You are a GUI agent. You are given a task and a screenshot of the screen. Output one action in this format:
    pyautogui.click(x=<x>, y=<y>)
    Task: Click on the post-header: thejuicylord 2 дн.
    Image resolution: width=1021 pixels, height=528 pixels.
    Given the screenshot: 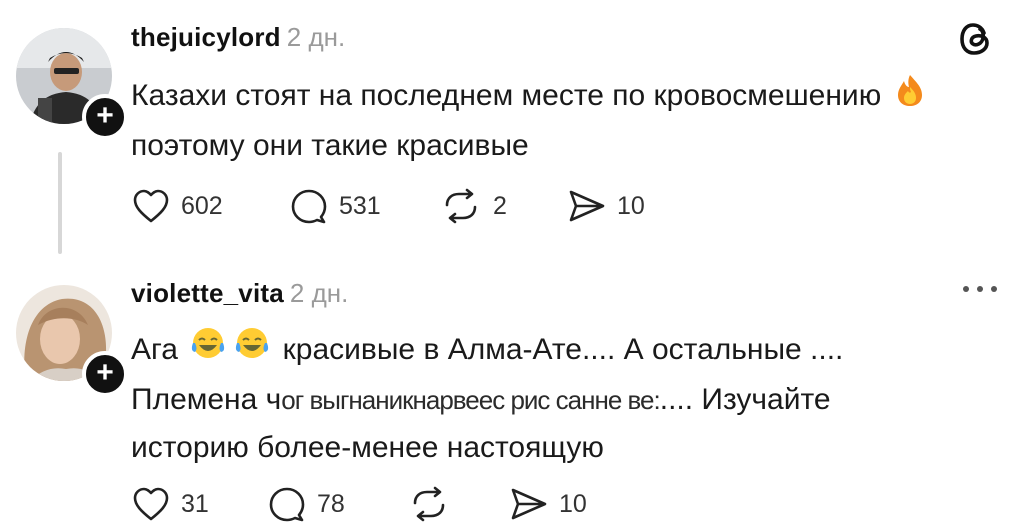 What is the action you would take?
    pyautogui.click(x=238, y=37)
    